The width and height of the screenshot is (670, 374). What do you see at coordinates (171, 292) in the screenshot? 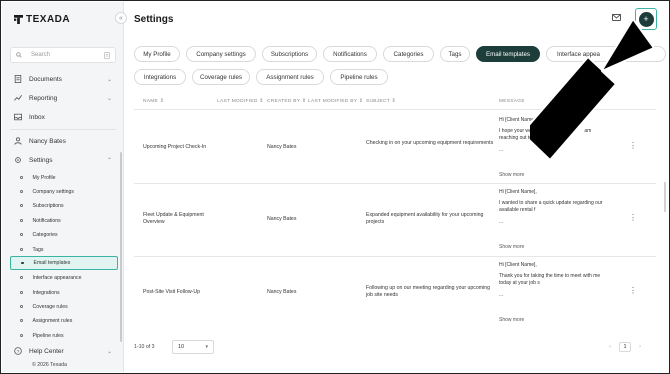
I see `template-name: Post-Site Visit Follow-Up` at bounding box center [171, 292].